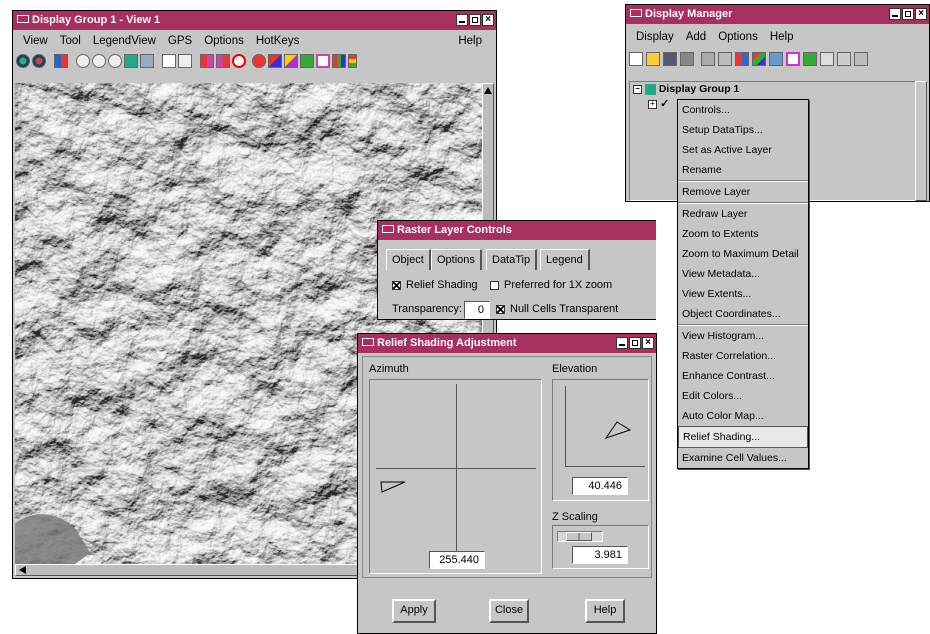 This screenshot has width=930, height=634. Describe the element at coordinates (455, 476) in the screenshot. I see `azimuth-control: 255.440` at that location.